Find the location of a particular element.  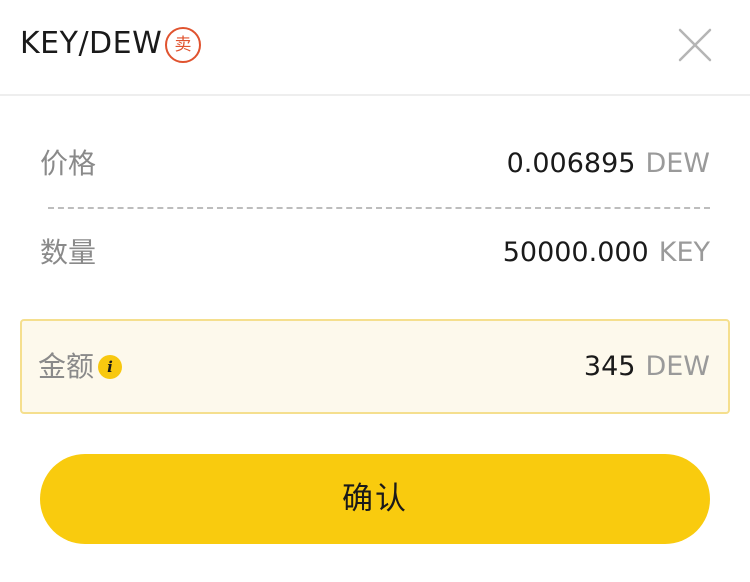

price-value-group: 0.006895 DEW is located at coordinates (608, 164).